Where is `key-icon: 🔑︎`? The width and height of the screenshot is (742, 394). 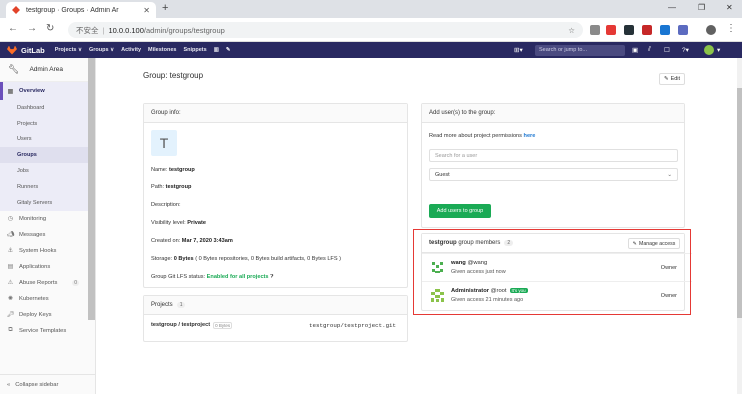
key-icon: 🔑︎ is located at coordinates (11, 315).